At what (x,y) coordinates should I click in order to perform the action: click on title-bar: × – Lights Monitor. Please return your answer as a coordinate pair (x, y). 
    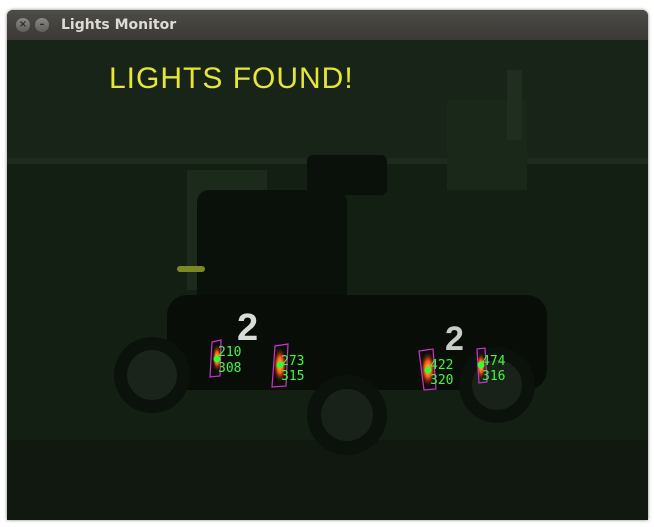
    Looking at the image, I should click on (327, 25).